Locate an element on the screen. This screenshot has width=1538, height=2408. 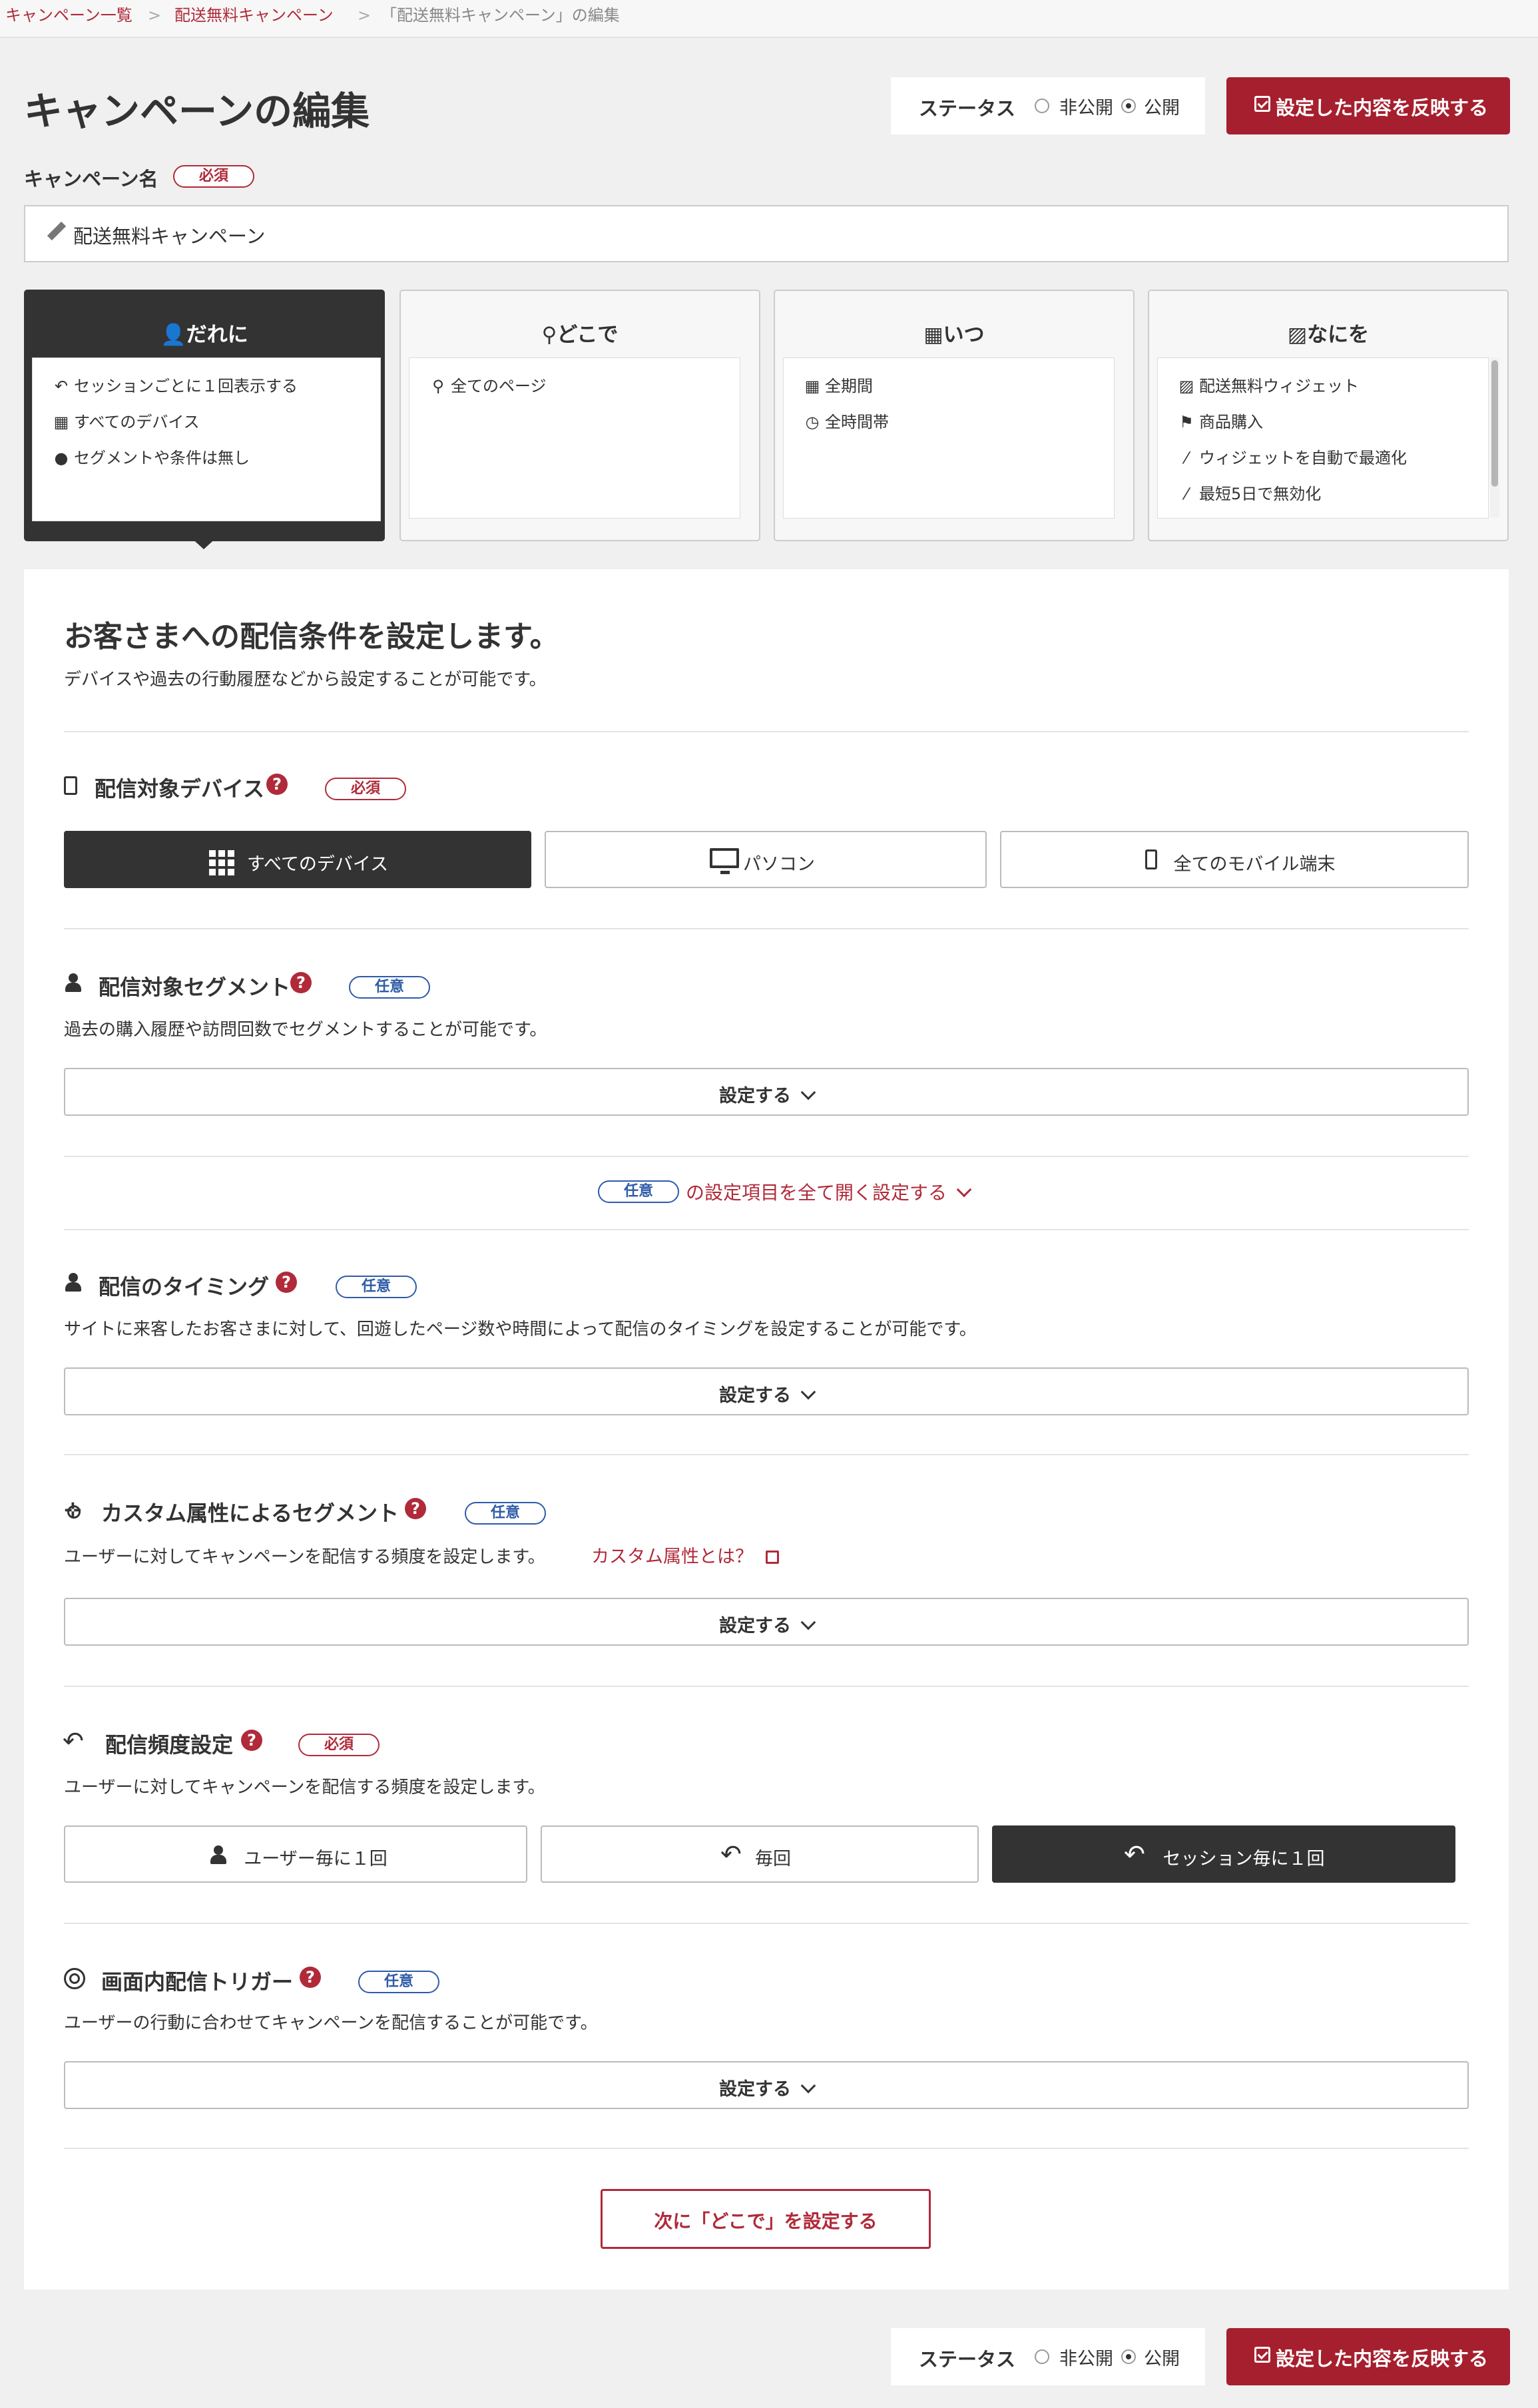
custom-attribute-help-link: カスタム属性とは？ is located at coordinates (685, 1555).